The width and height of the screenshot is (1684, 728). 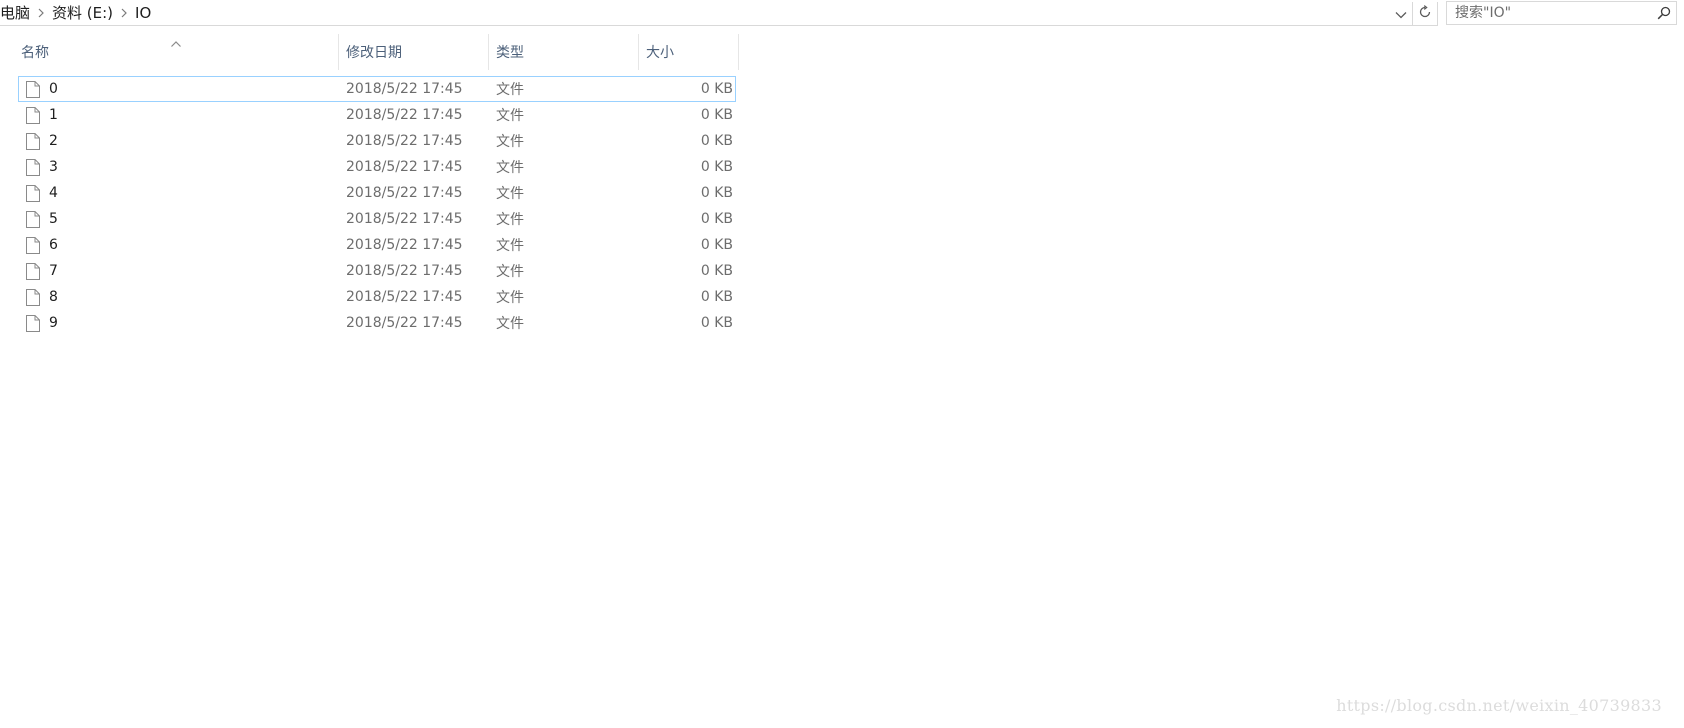 I want to click on file-name: 8, so click(x=53, y=297).